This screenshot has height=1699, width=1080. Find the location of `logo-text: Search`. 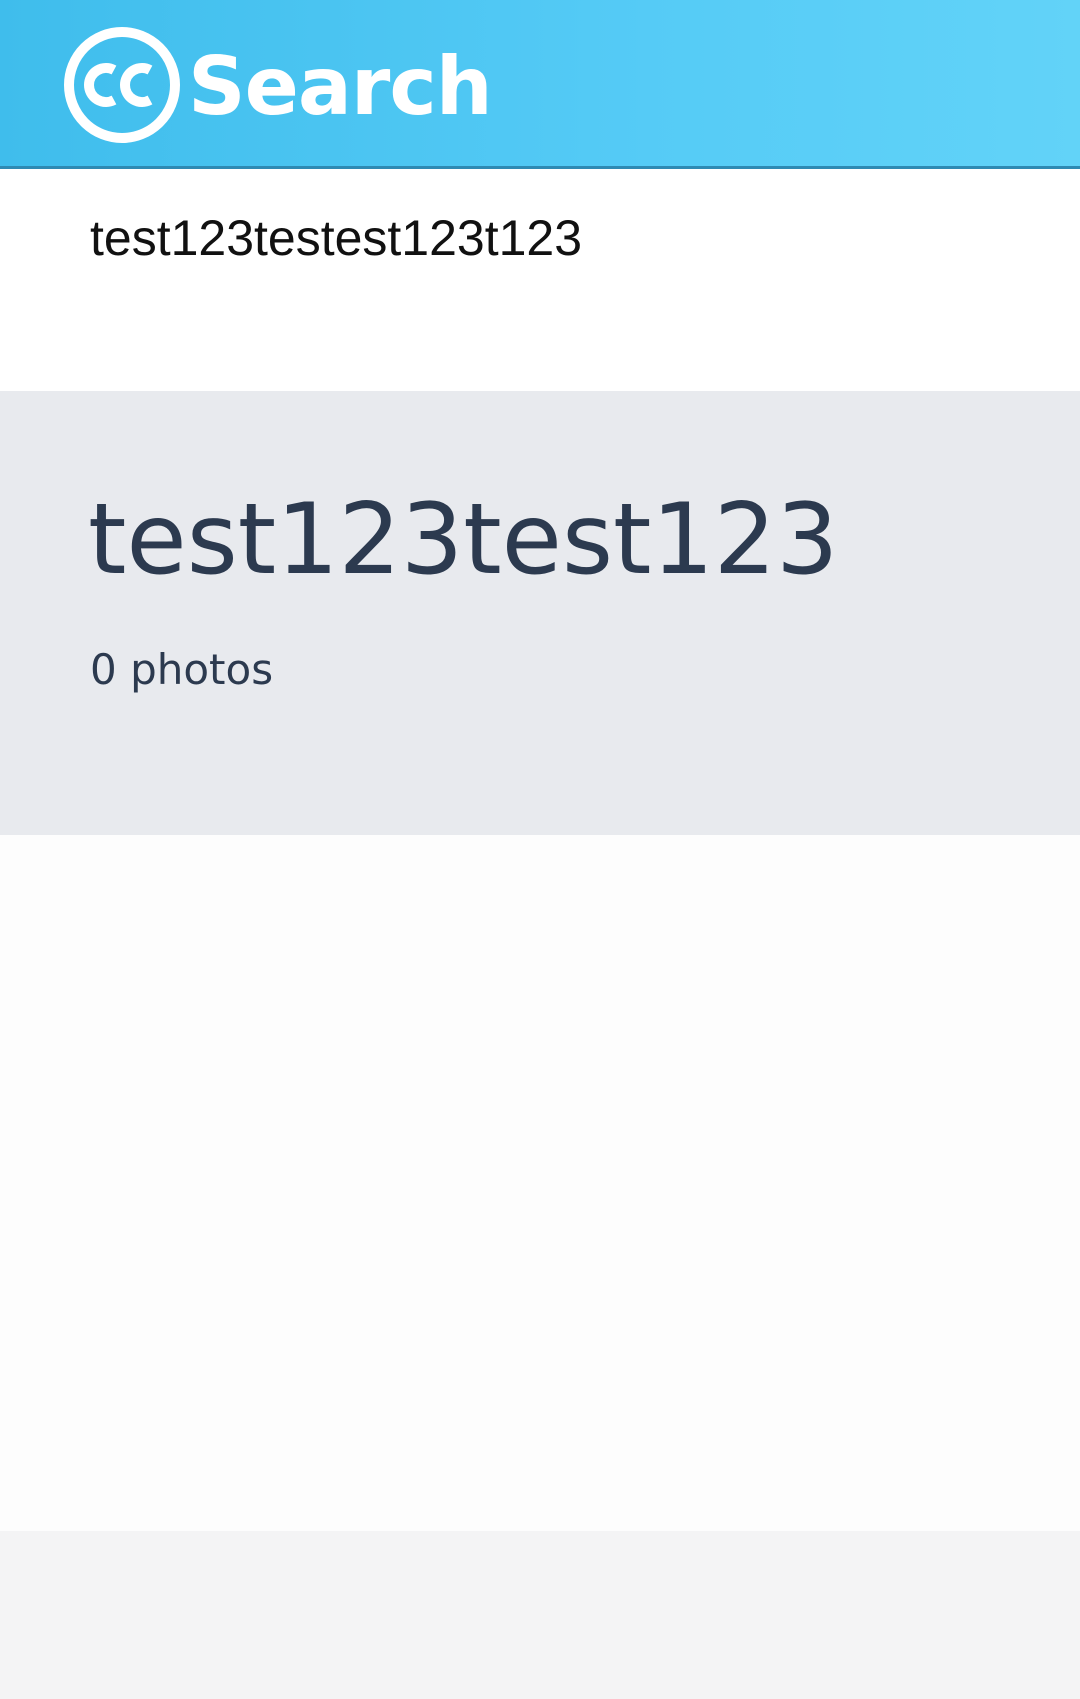

logo-text: Search is located at coordinates (340, 86).